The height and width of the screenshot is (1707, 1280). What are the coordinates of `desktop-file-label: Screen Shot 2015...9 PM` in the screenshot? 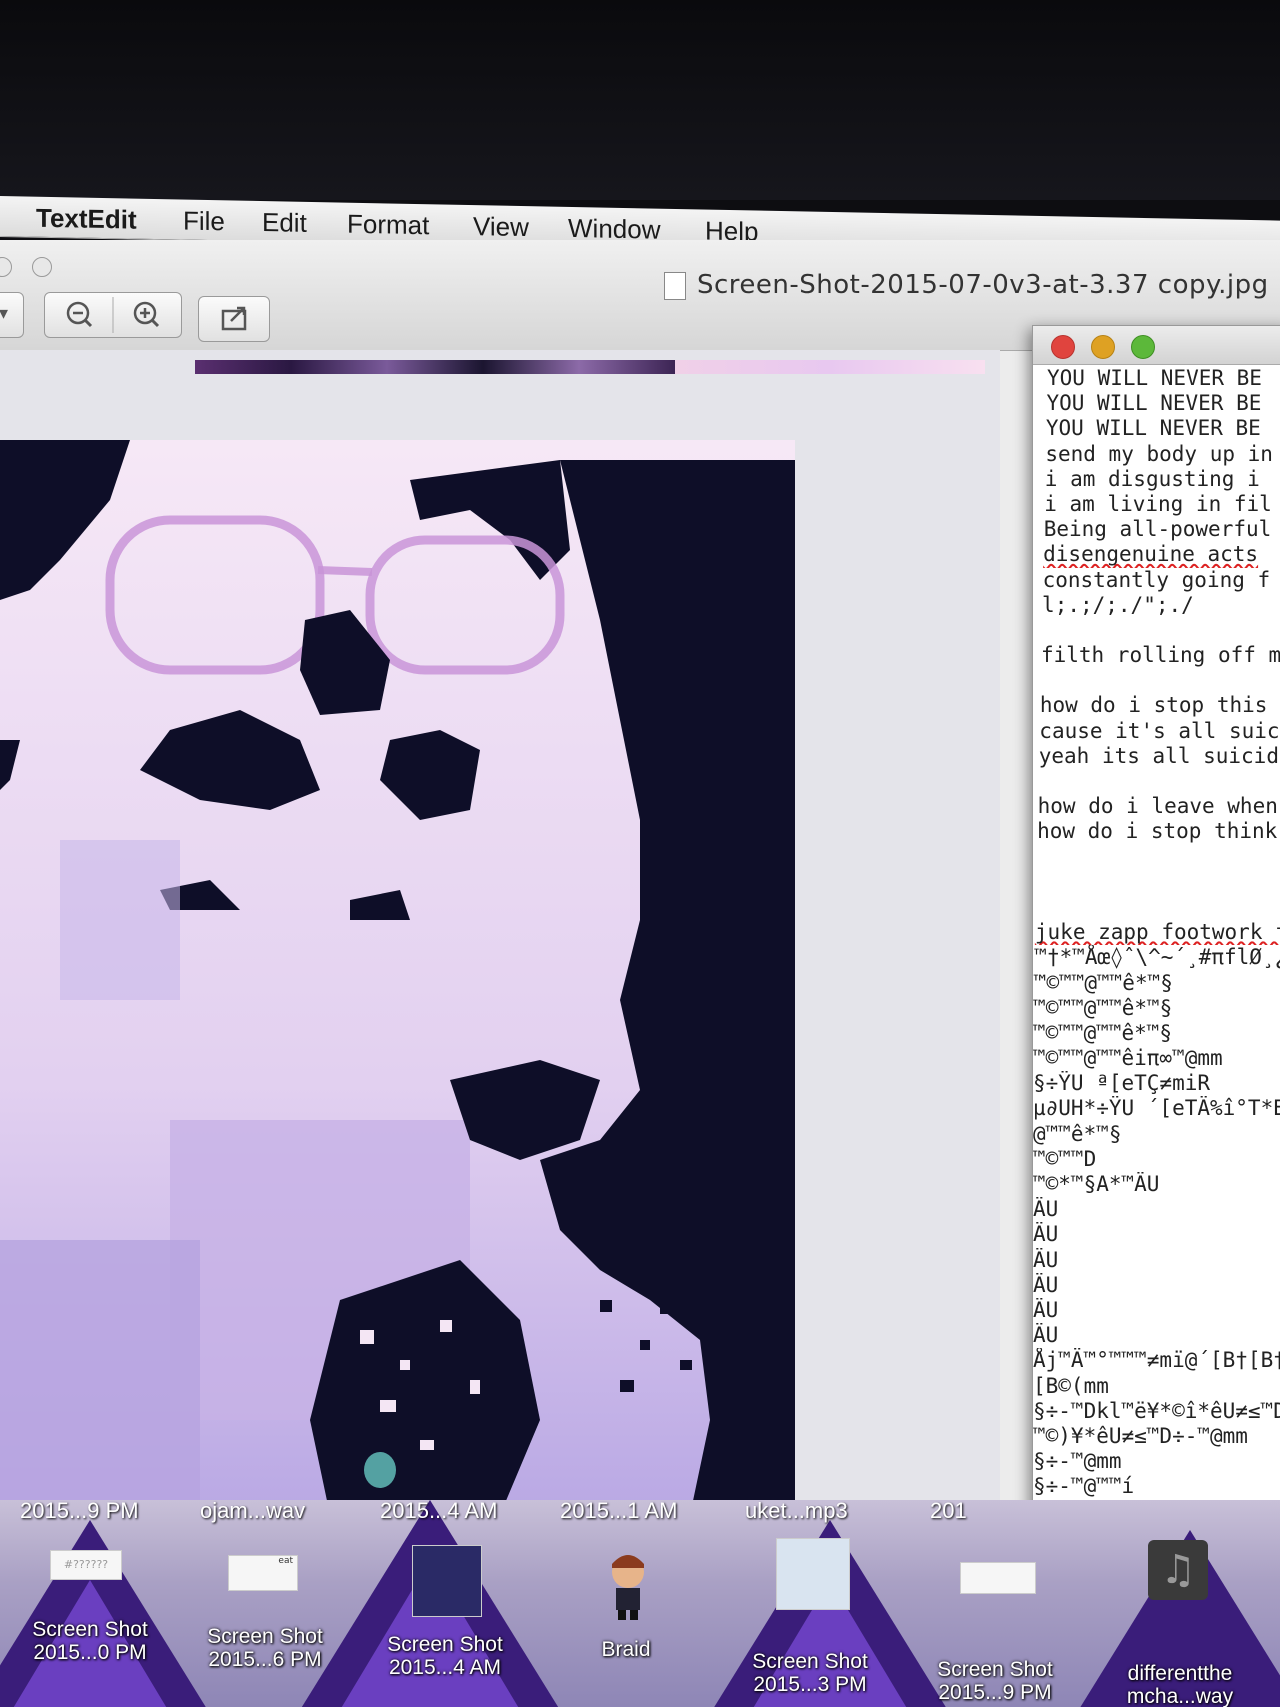 It's located at (995, 1681).